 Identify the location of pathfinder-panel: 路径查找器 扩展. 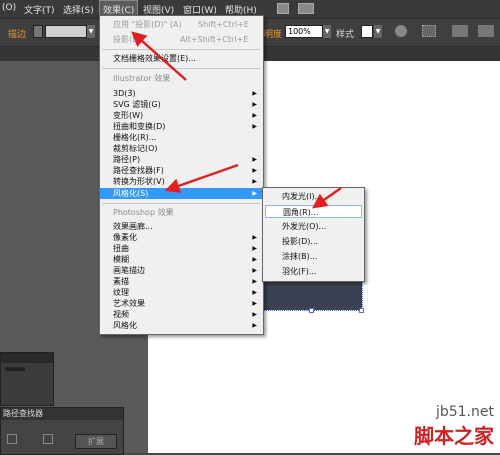
(62, 431).